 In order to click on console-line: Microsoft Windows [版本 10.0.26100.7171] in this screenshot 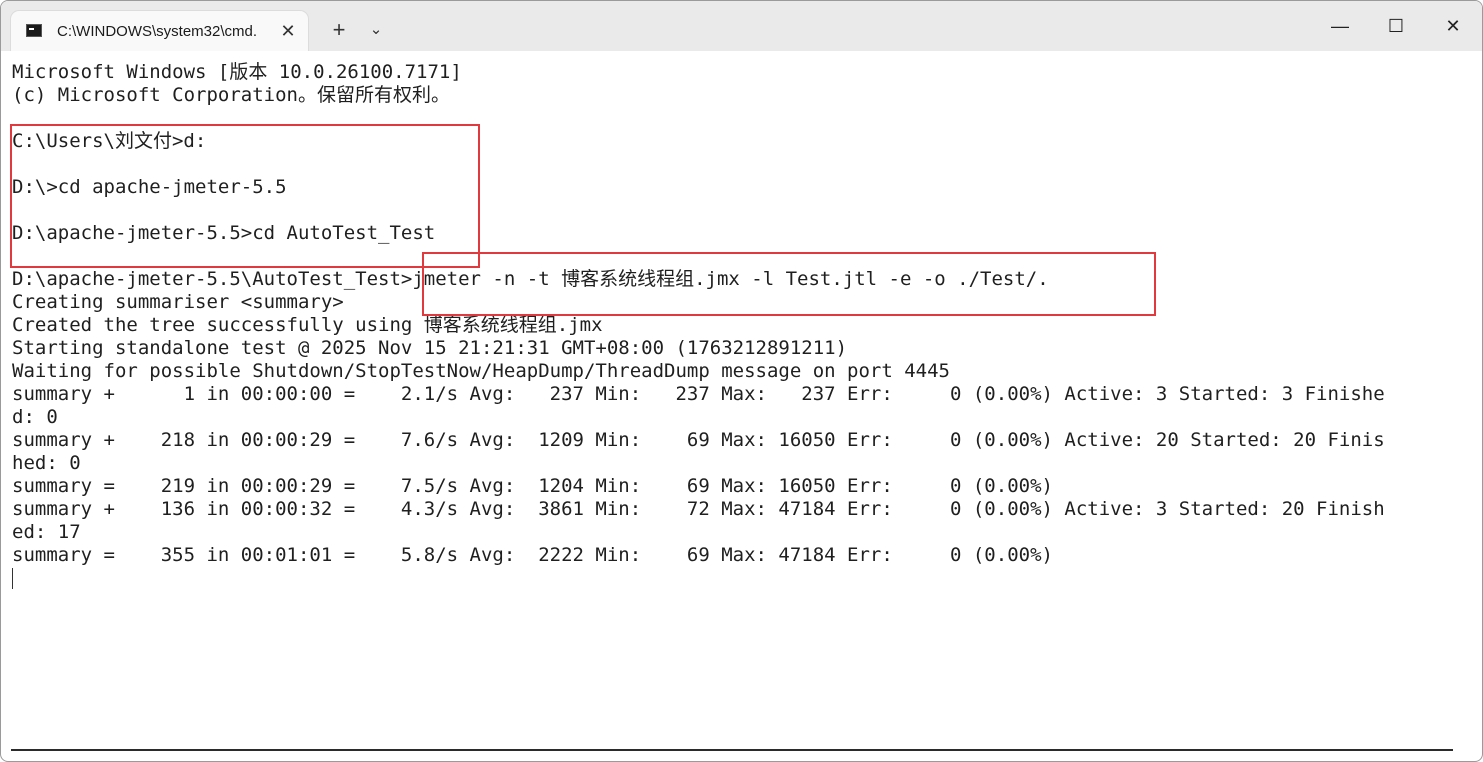, I will do `click(237, 72)`.